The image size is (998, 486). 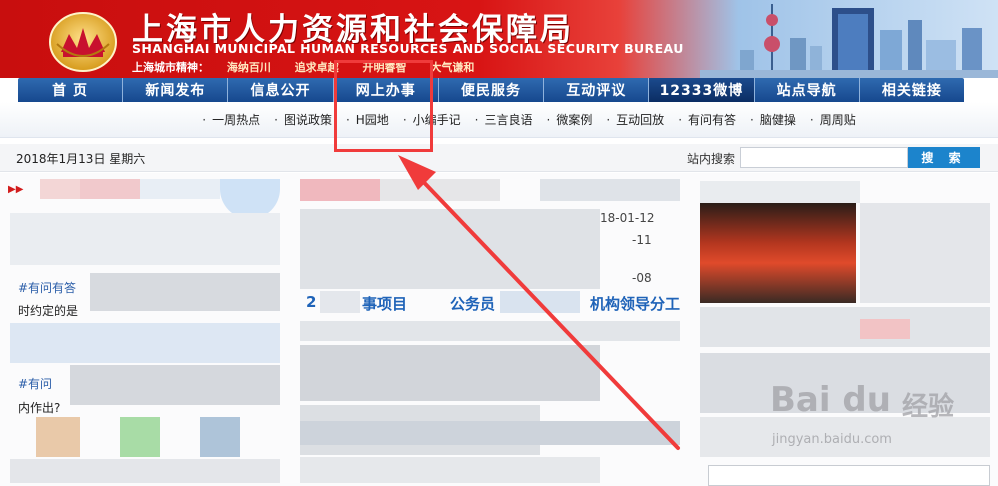 I want to click on section-tab: 公务员, so click(x=472, y=303).